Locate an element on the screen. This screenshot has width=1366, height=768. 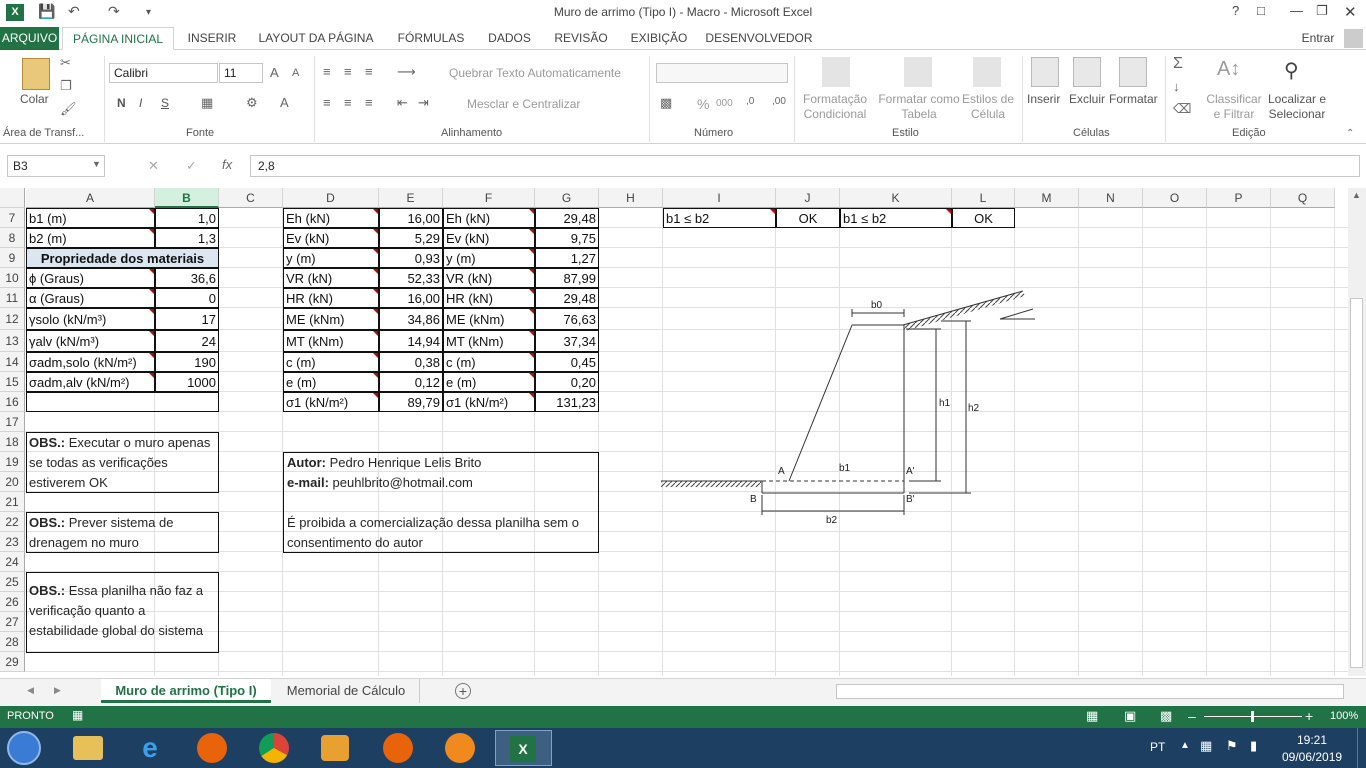
column-header-m: M is located at coordinates (1047, 198).